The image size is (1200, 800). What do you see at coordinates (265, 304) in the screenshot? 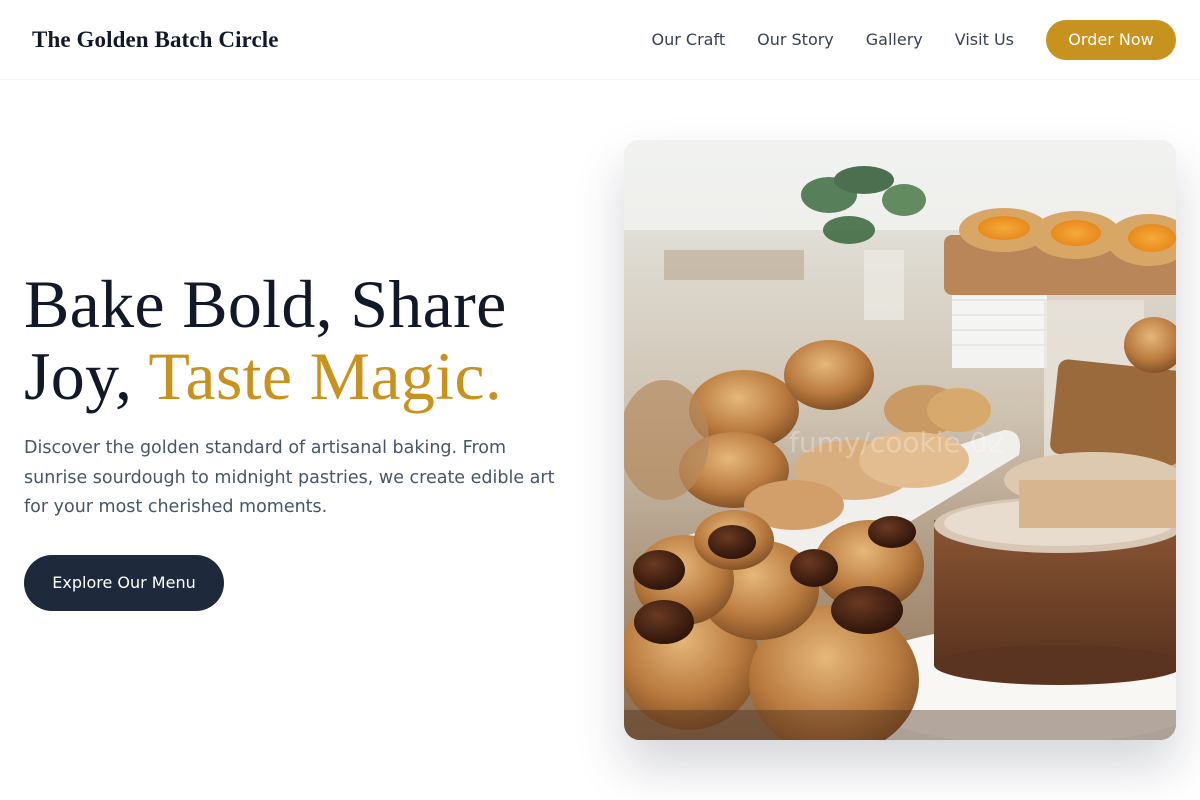
I see `hero-title-line1: Bake Bold, Share` at bounding box center [265, 304].